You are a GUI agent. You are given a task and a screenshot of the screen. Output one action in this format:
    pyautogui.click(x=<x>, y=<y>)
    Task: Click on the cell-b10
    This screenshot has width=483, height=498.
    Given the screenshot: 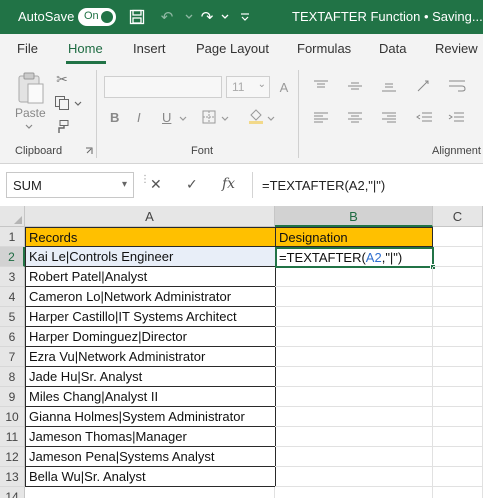 What is the action you would take?
    pyautogui.click(x=354, y=417)
    